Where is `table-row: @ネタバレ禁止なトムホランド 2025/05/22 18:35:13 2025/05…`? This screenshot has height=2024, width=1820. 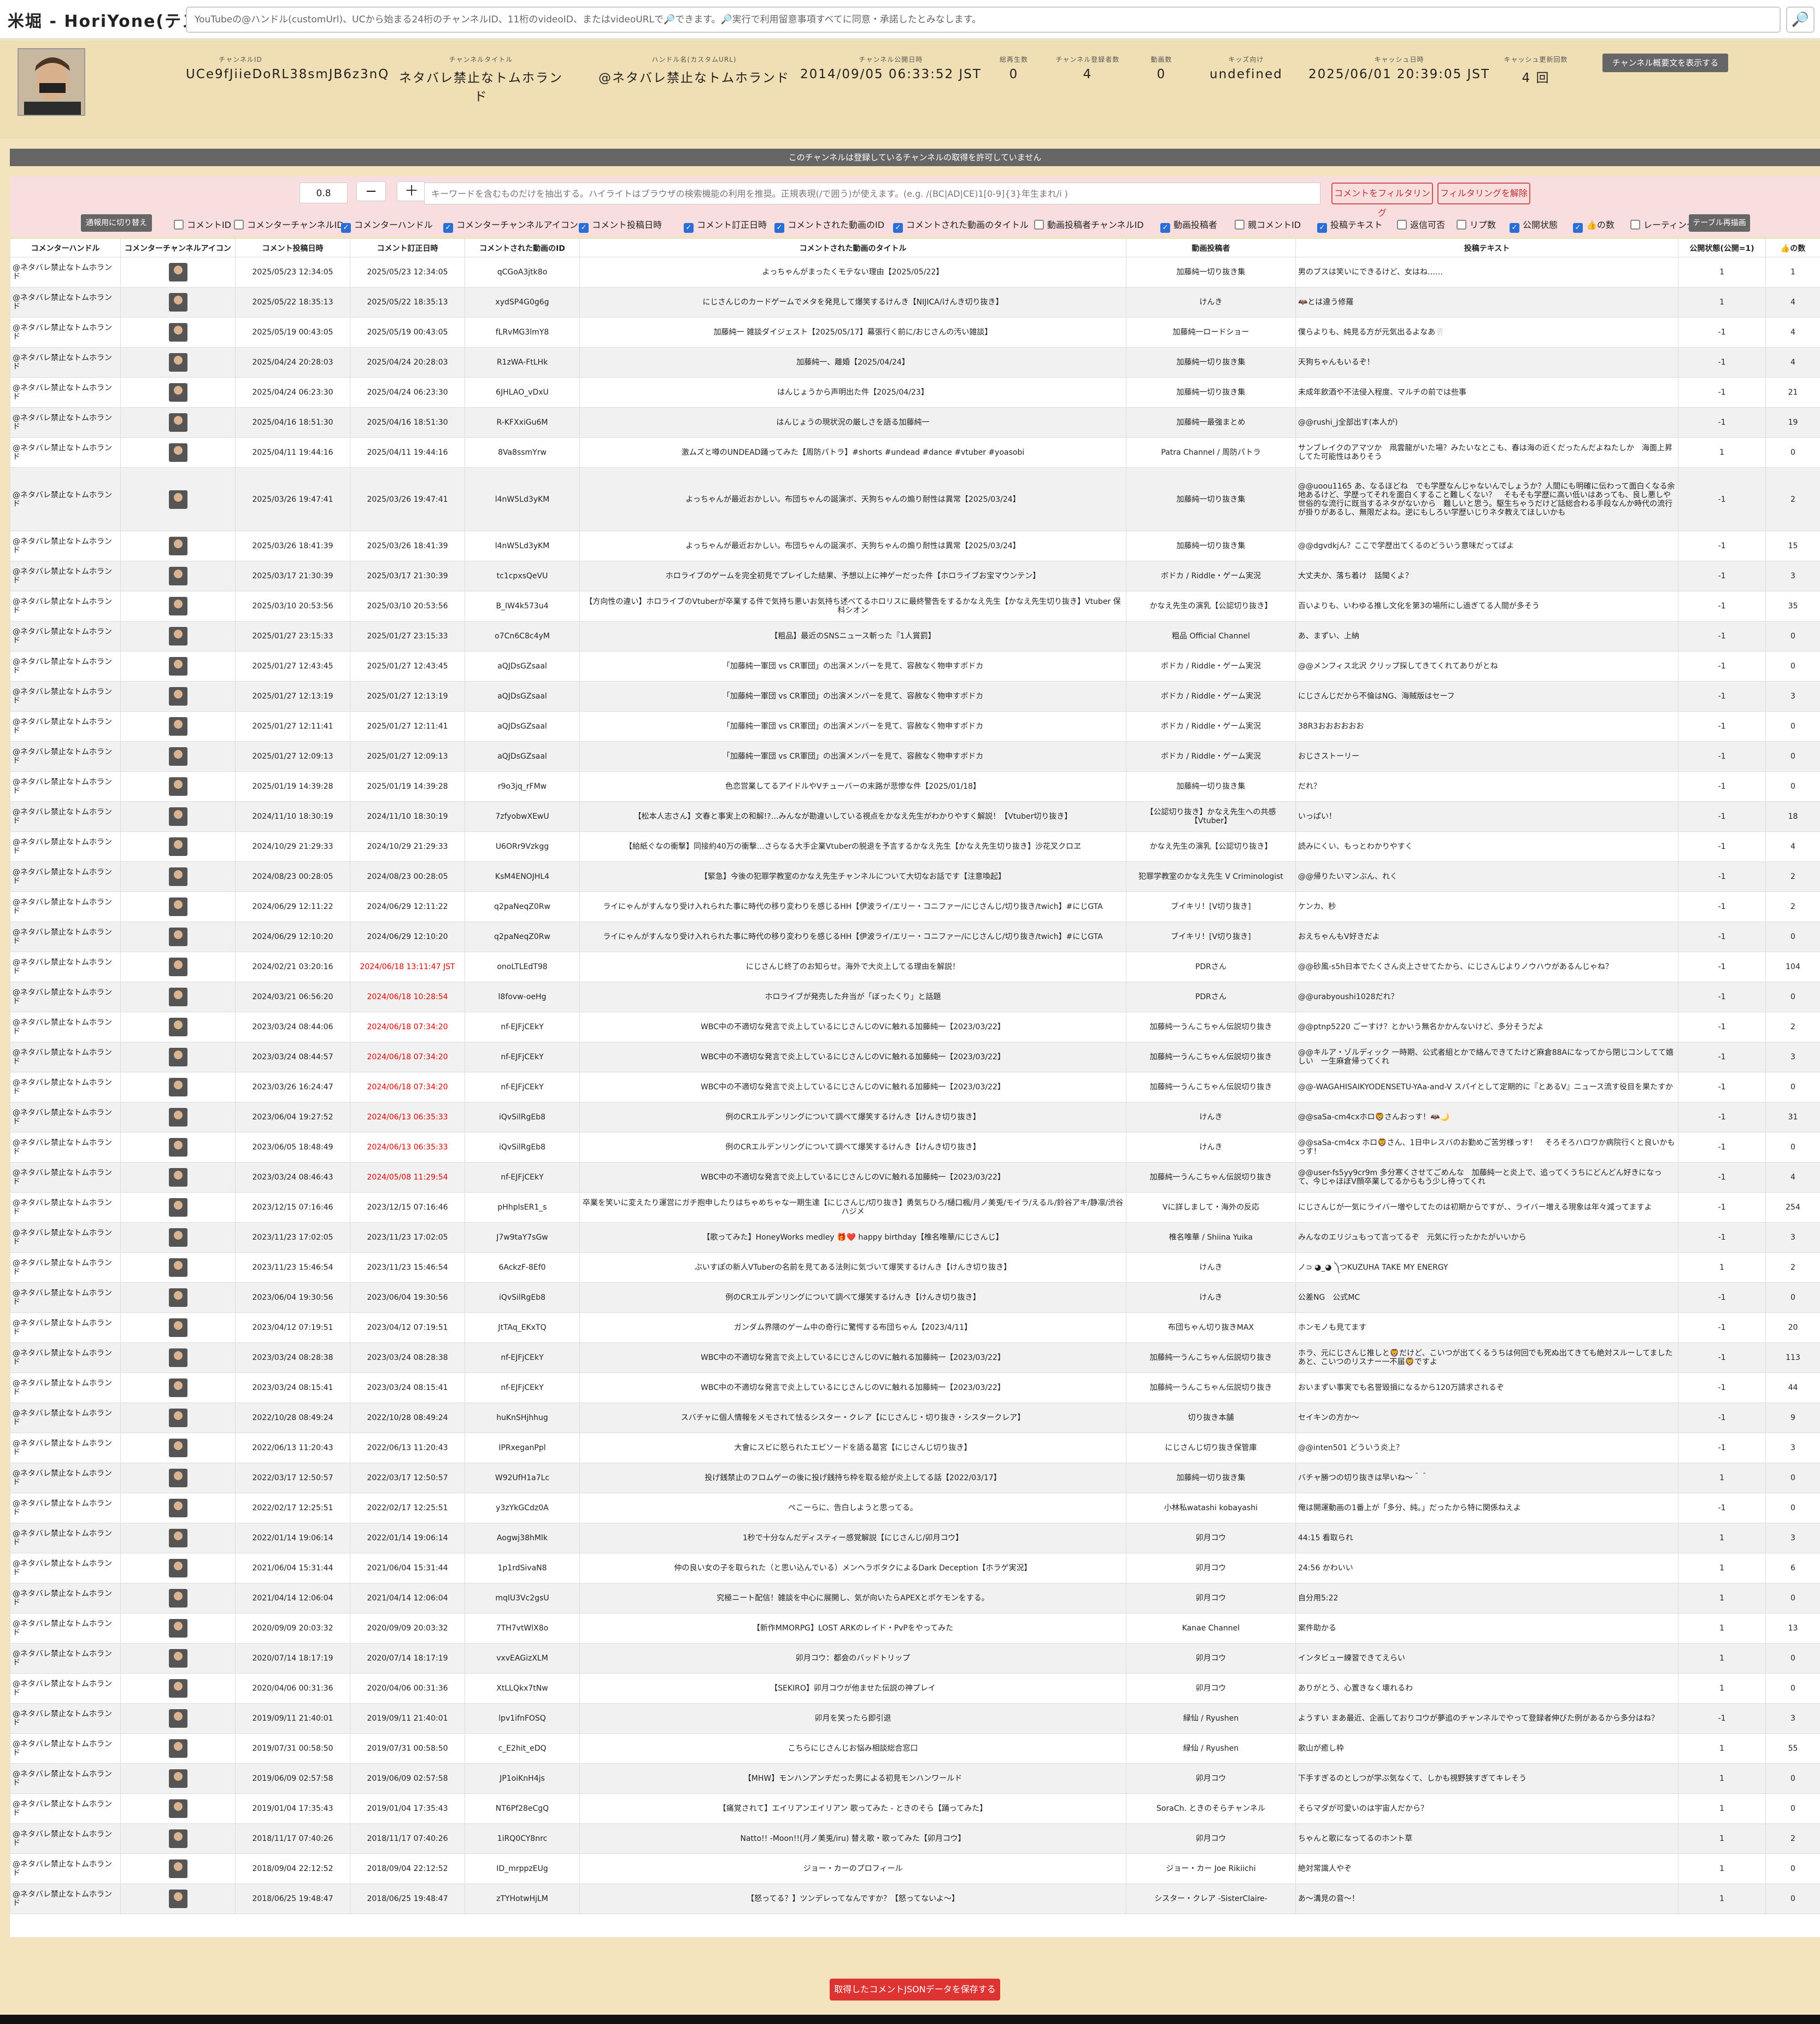 table-row: @ネタバレ禁止なトムホランド 2025/05/22 18:35:13 2025/05… is located at coordinates (915, 302).